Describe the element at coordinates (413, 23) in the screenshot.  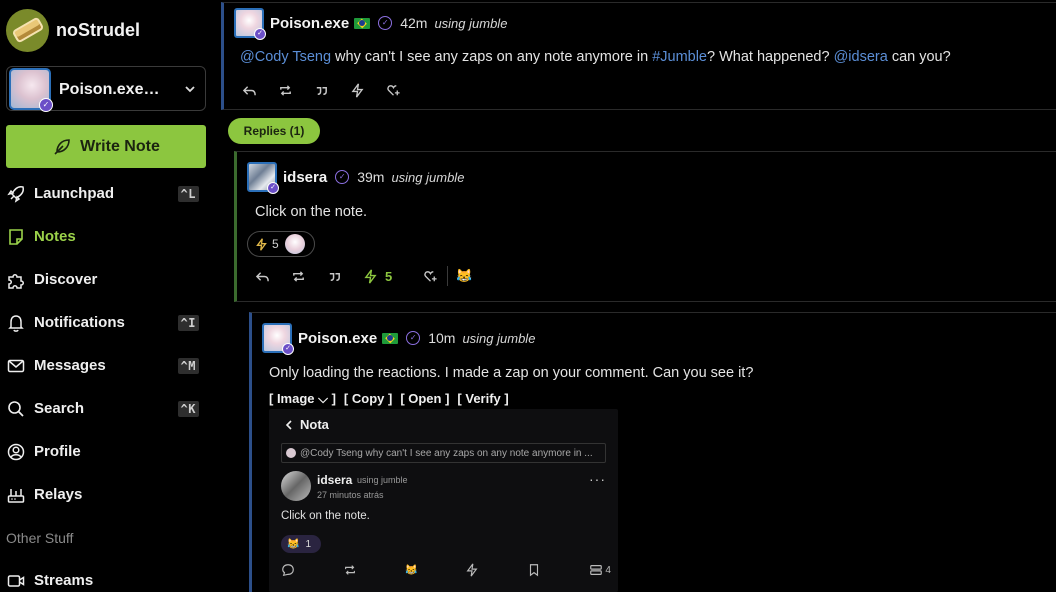
I see `timestamp: 42m` at that location.